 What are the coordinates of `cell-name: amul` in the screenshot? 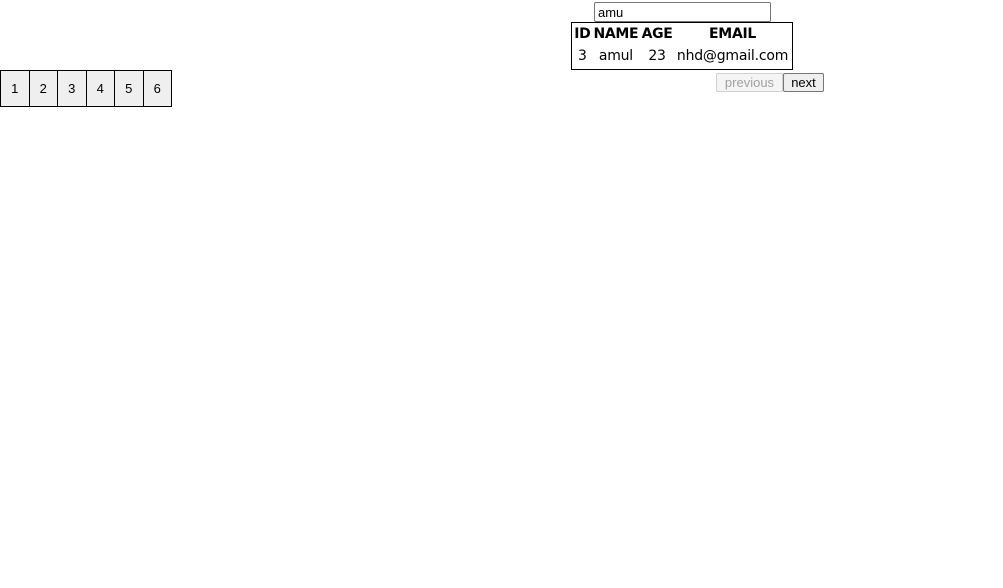 It's located at (615, 56).